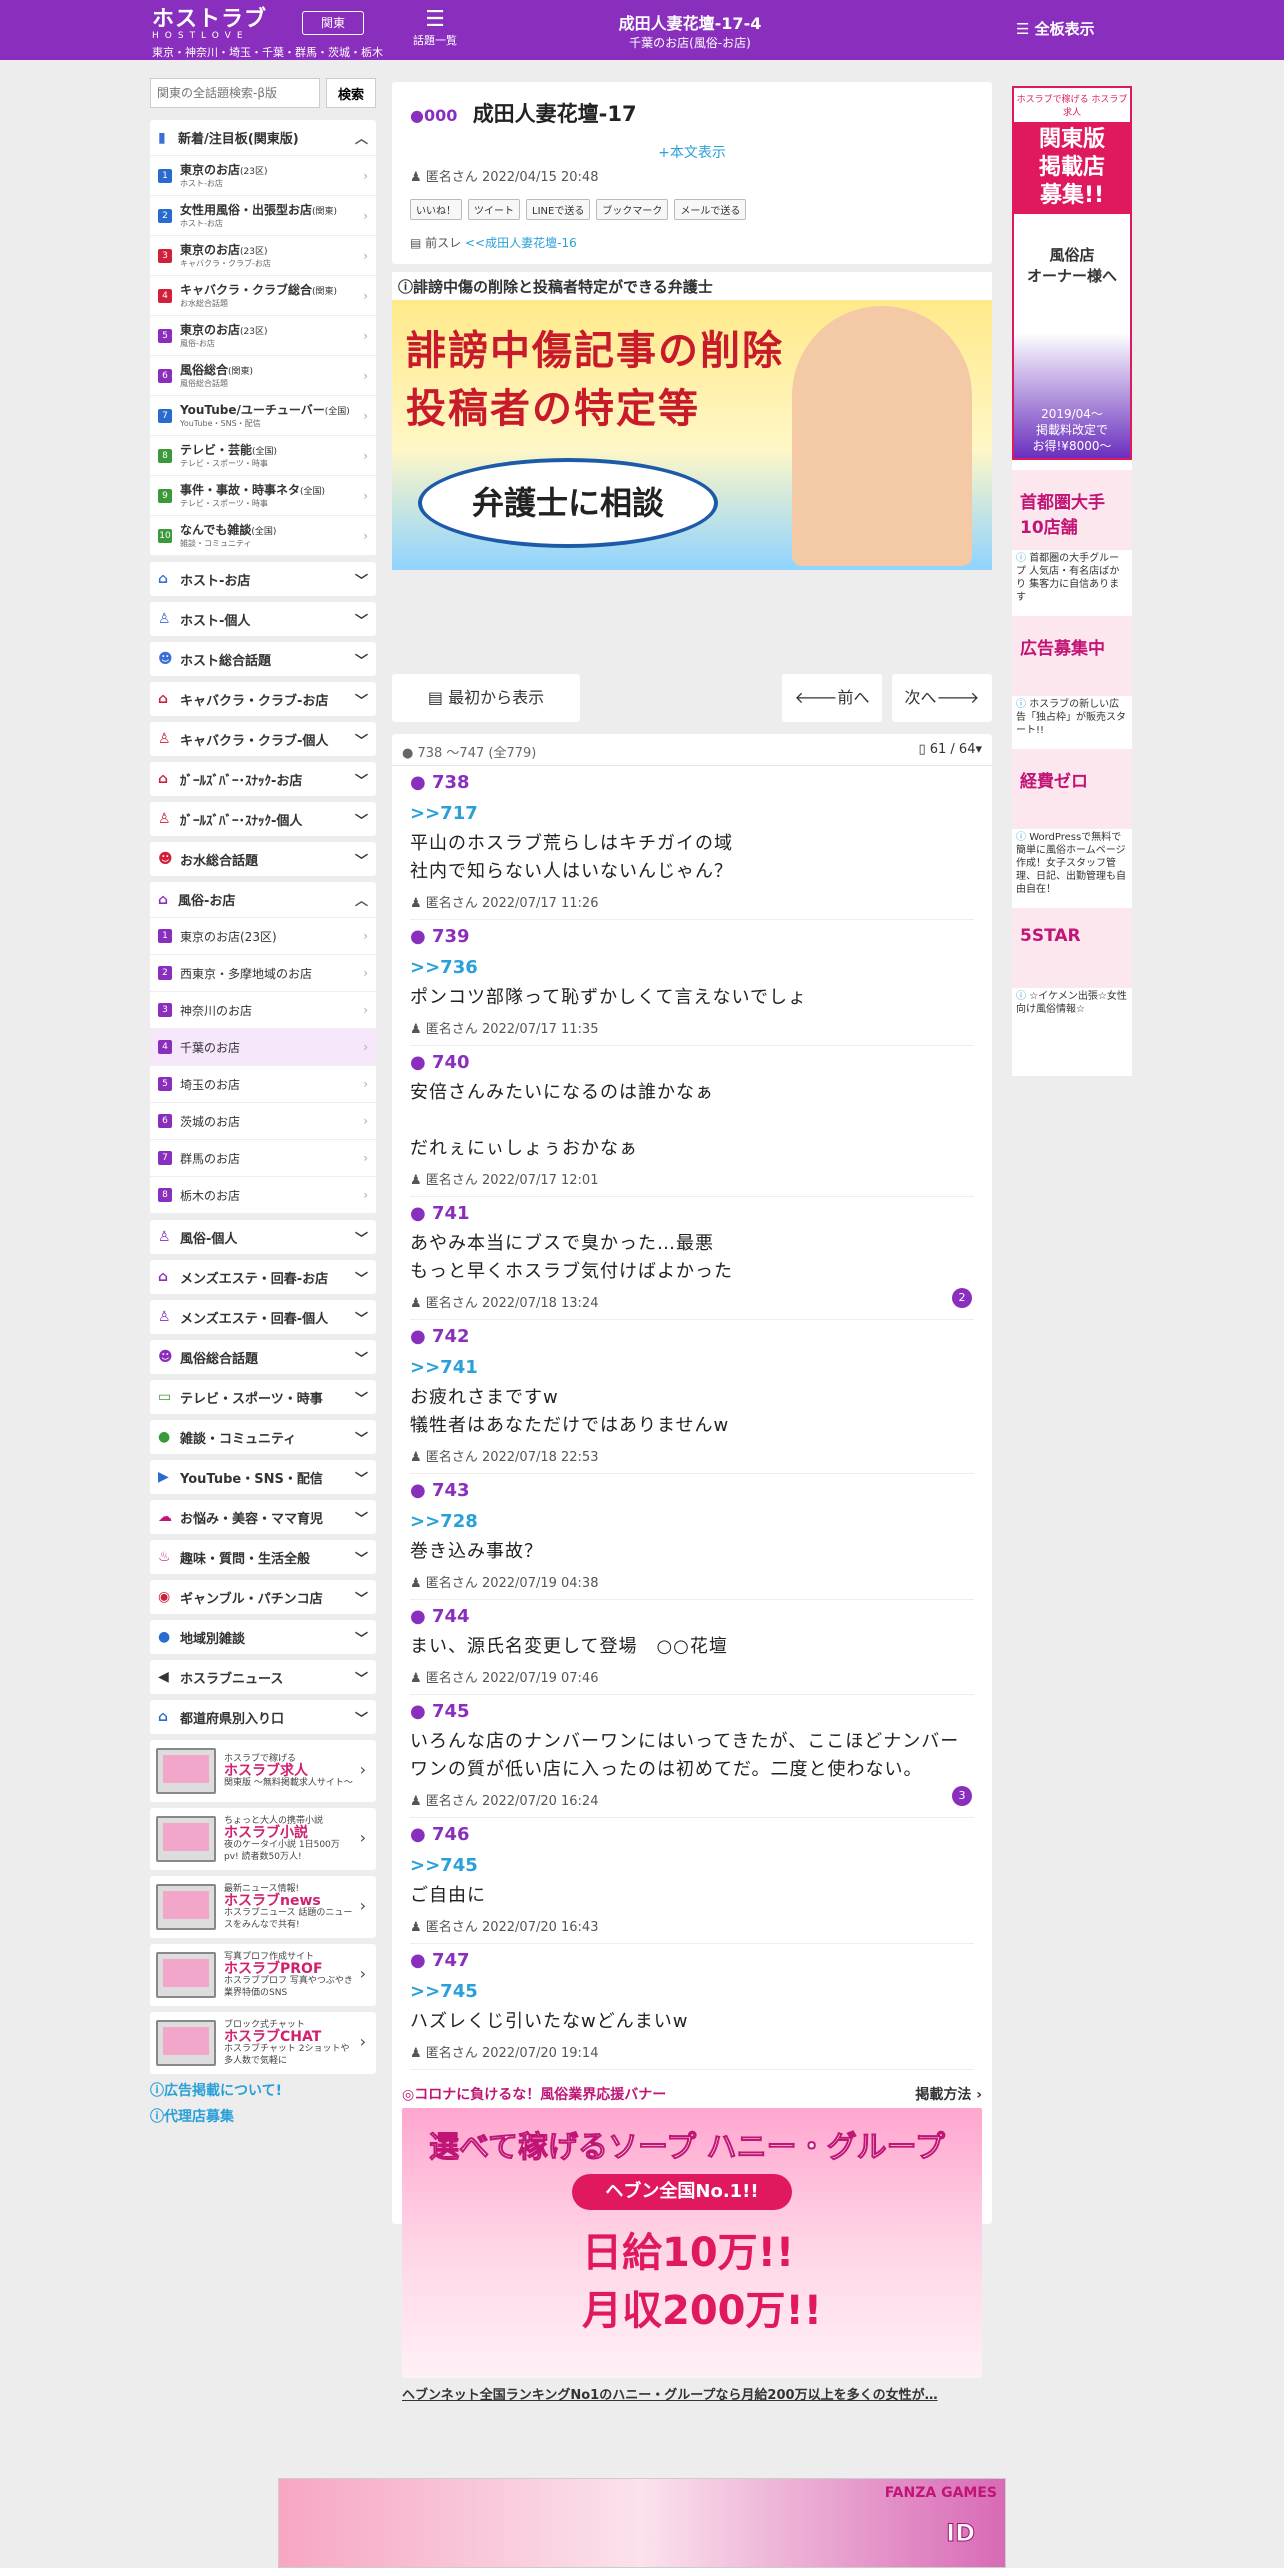 This screenshot has height=2568, width=1284. Describe the element at coordinates (263, 819) in the screenshot. I see `category-item: ♙ ｶﾞｰﾙｽﾞﾊﾞｰ･ｽﾅｯｸ-個人 ﹀` at that location.